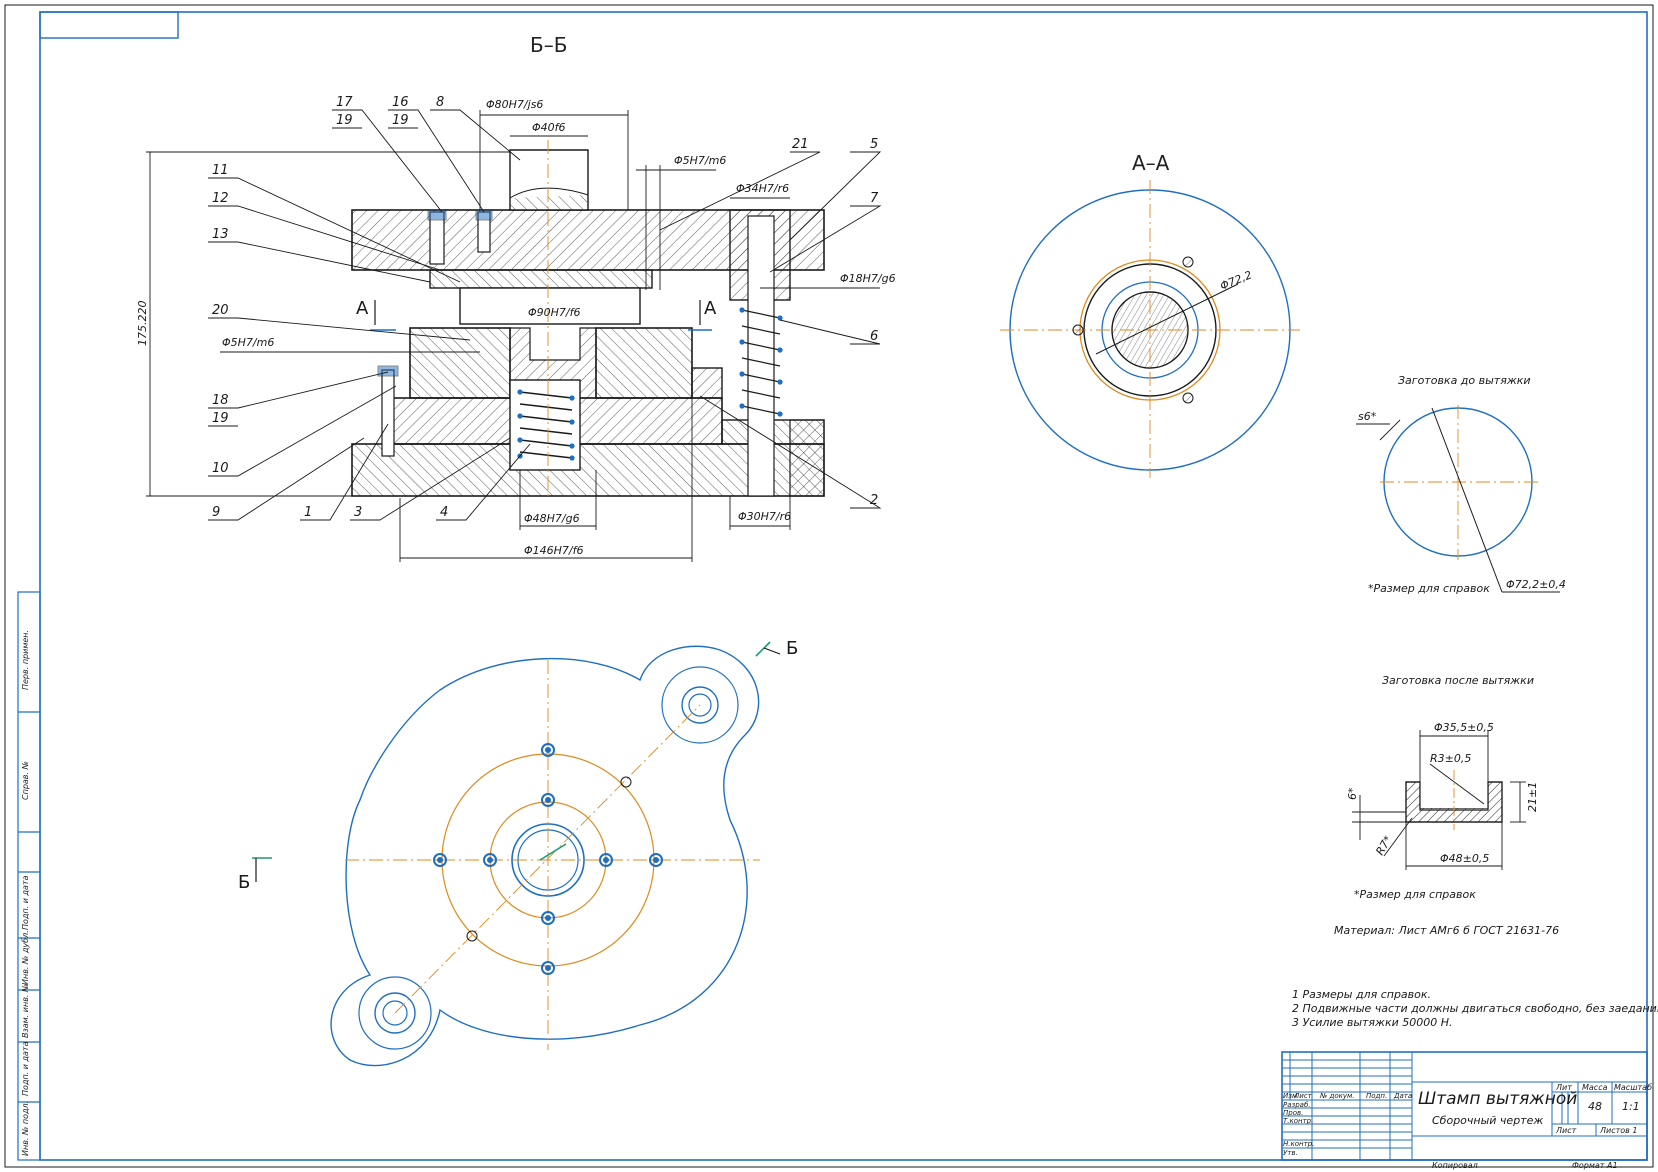 This screenshot has height=1172, width=1658. What do you see at coordinates (1536, 584) in the screenshot?
I see `blank-before-diameter: Φ72,2±0,4` at bounding box center [1536, 584].